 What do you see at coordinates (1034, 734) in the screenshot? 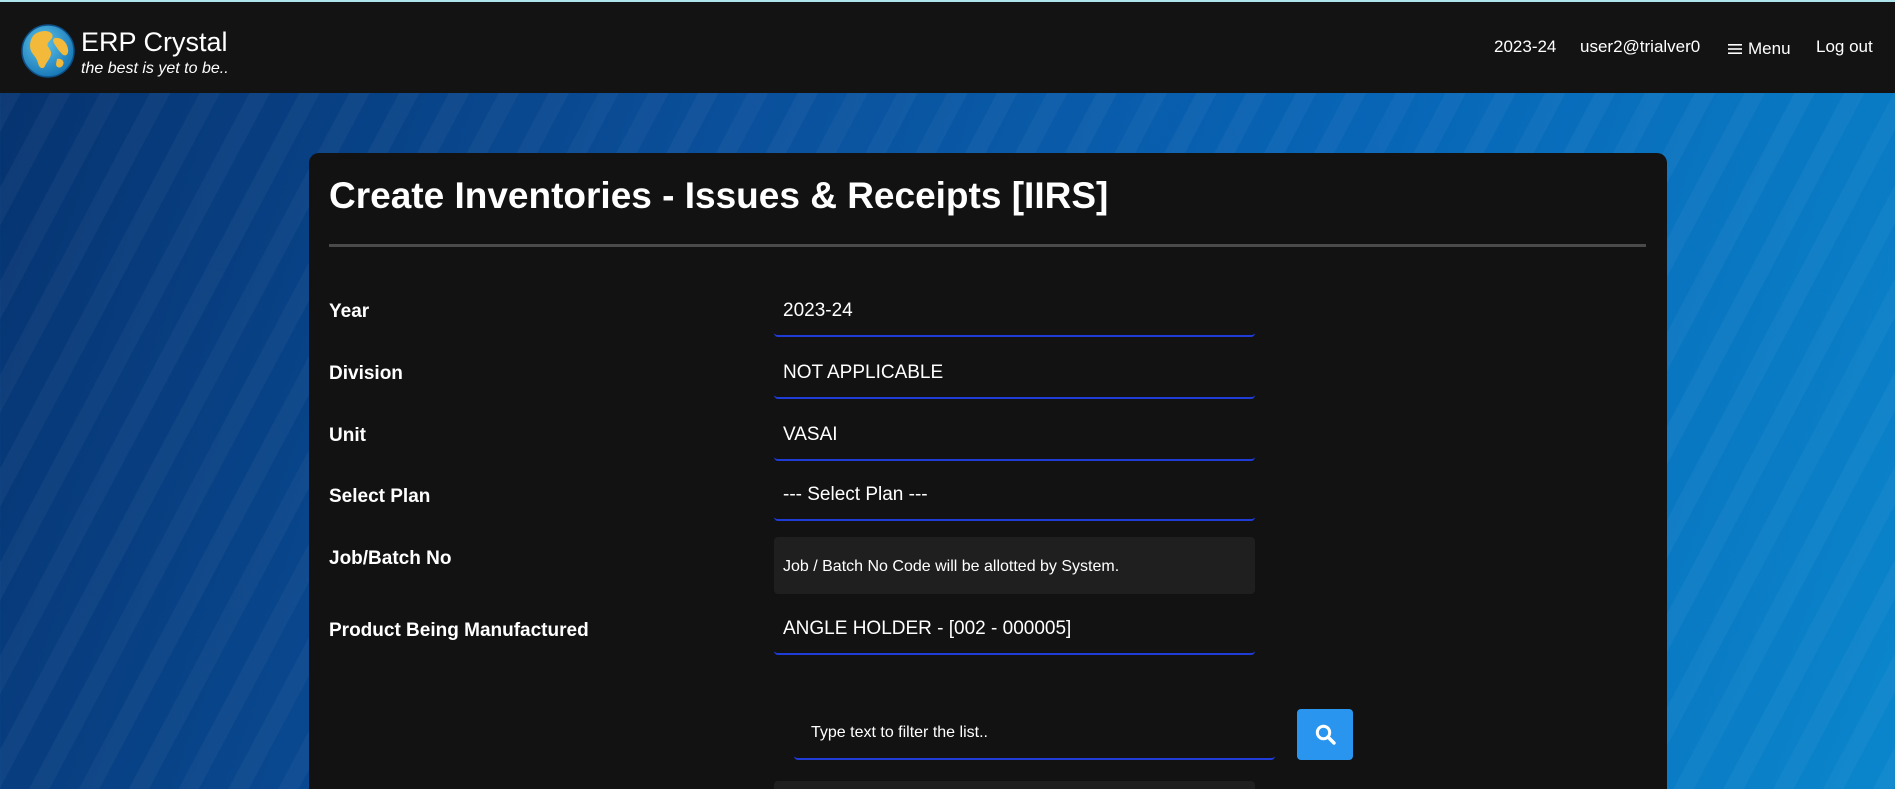
I see `filter-input` at bounding box center [1034, 734].